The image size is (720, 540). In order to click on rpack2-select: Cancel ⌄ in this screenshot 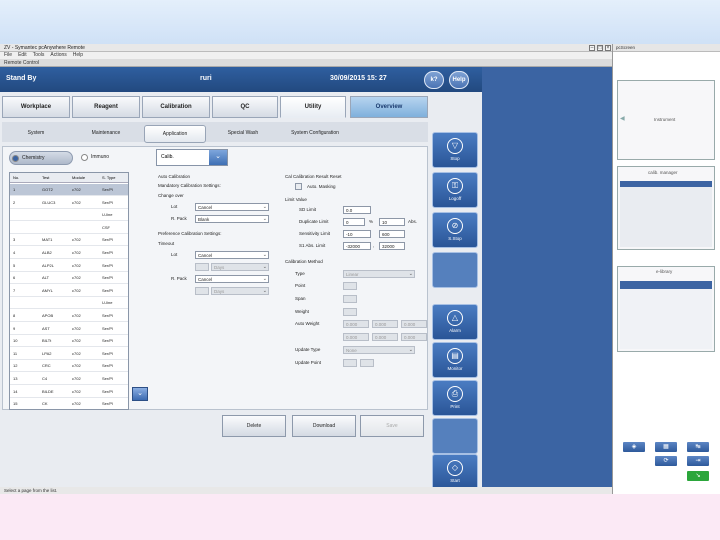, I will do `click(232, 279)`.